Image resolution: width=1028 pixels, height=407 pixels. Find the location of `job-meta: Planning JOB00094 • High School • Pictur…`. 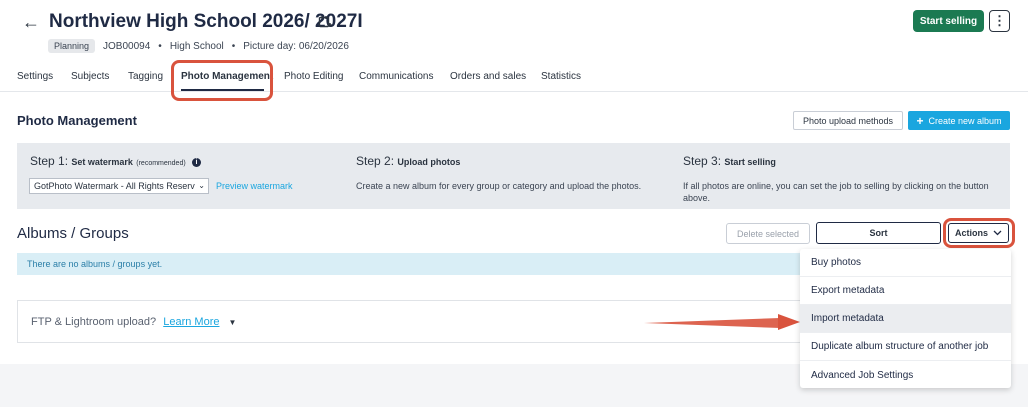

job-meta: Planning JOB00094 • High School • Pictur… is located at coordinates (198, 46).